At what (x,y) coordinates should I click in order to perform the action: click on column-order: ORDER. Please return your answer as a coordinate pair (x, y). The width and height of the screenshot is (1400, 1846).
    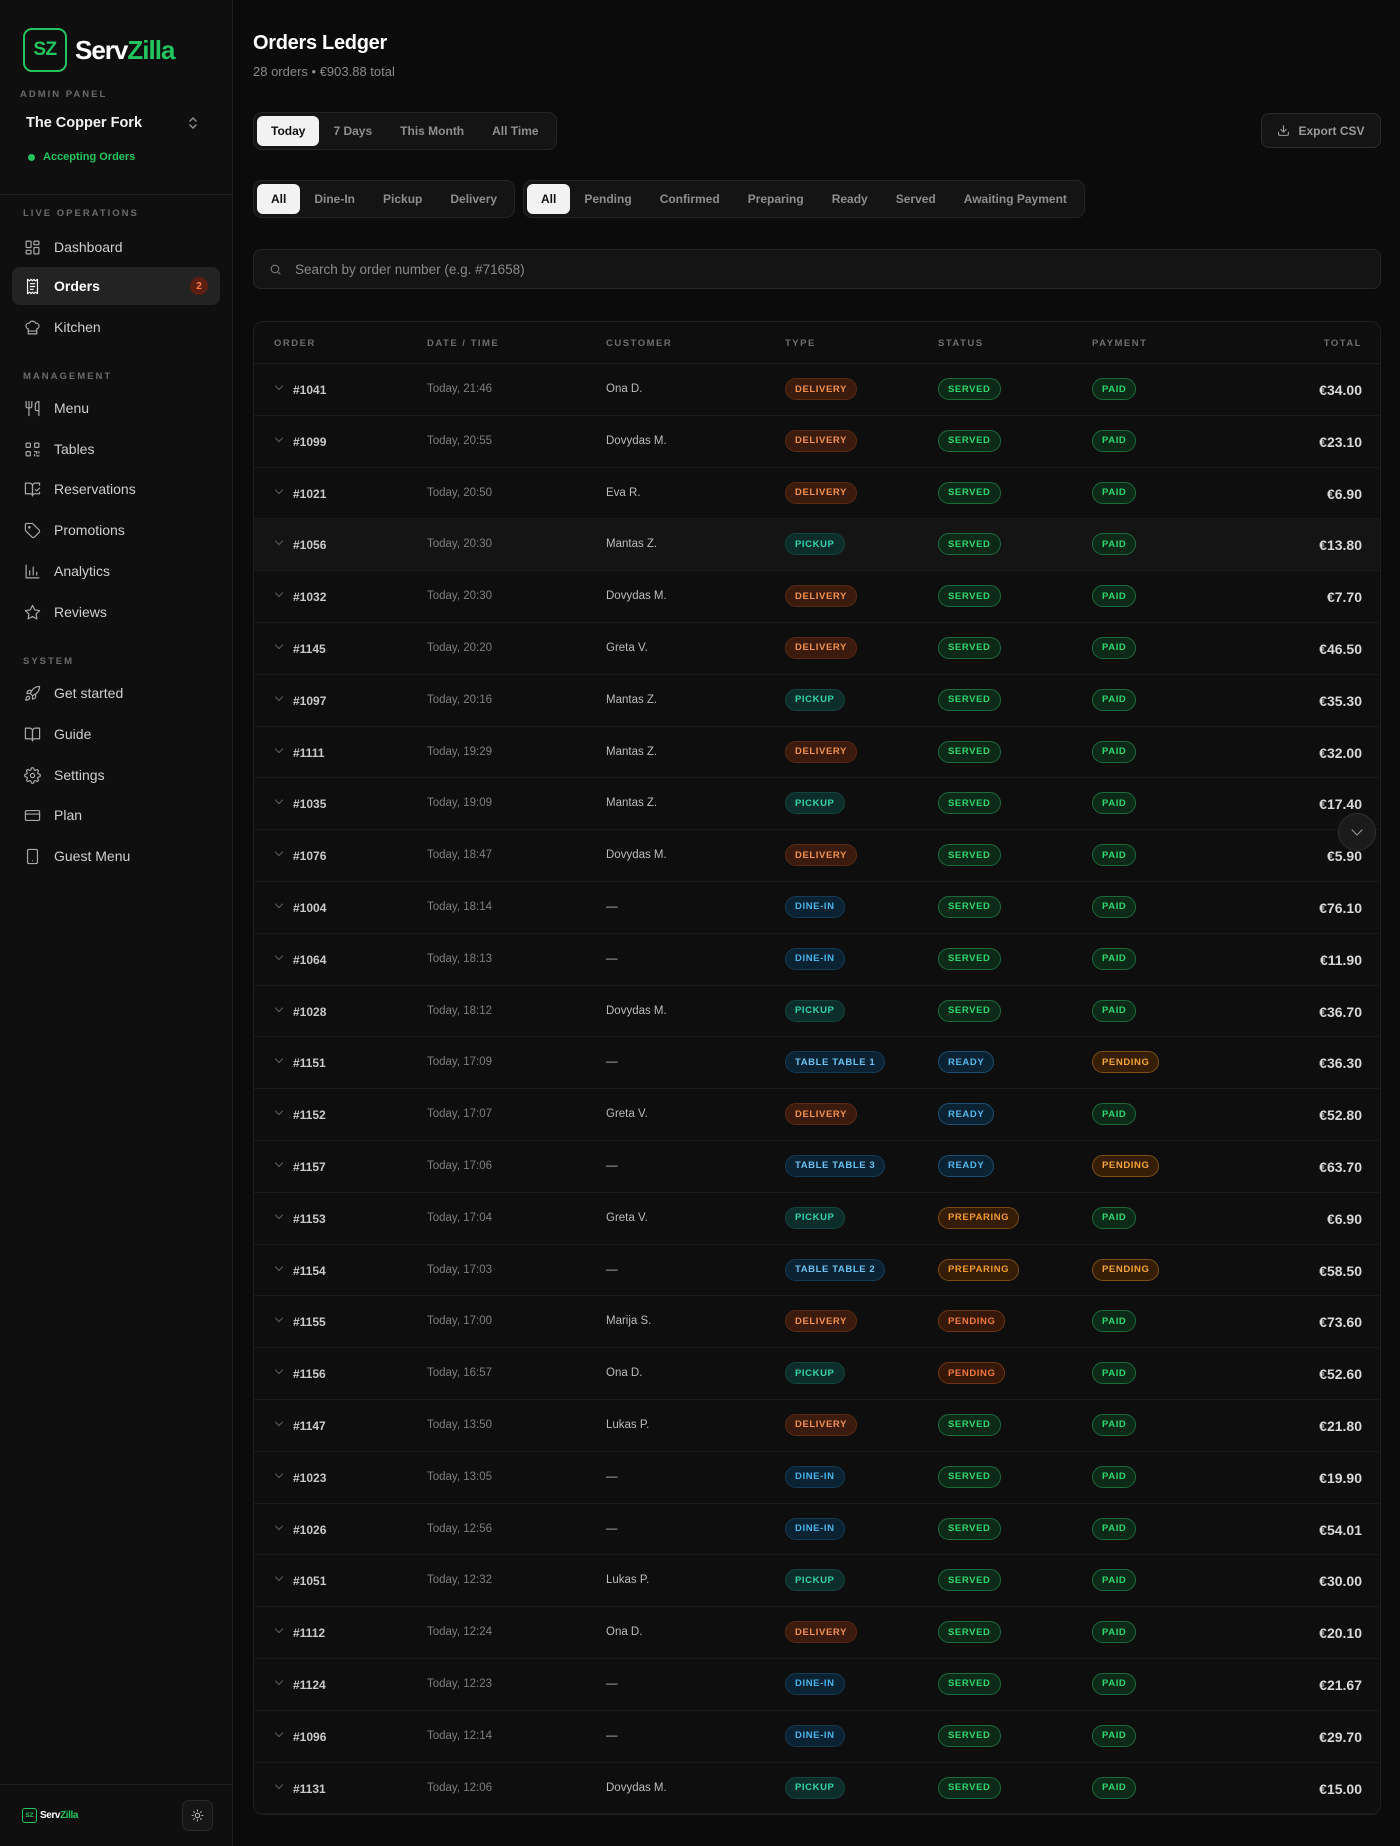
    Looking at the image, I should click on (295, 343).